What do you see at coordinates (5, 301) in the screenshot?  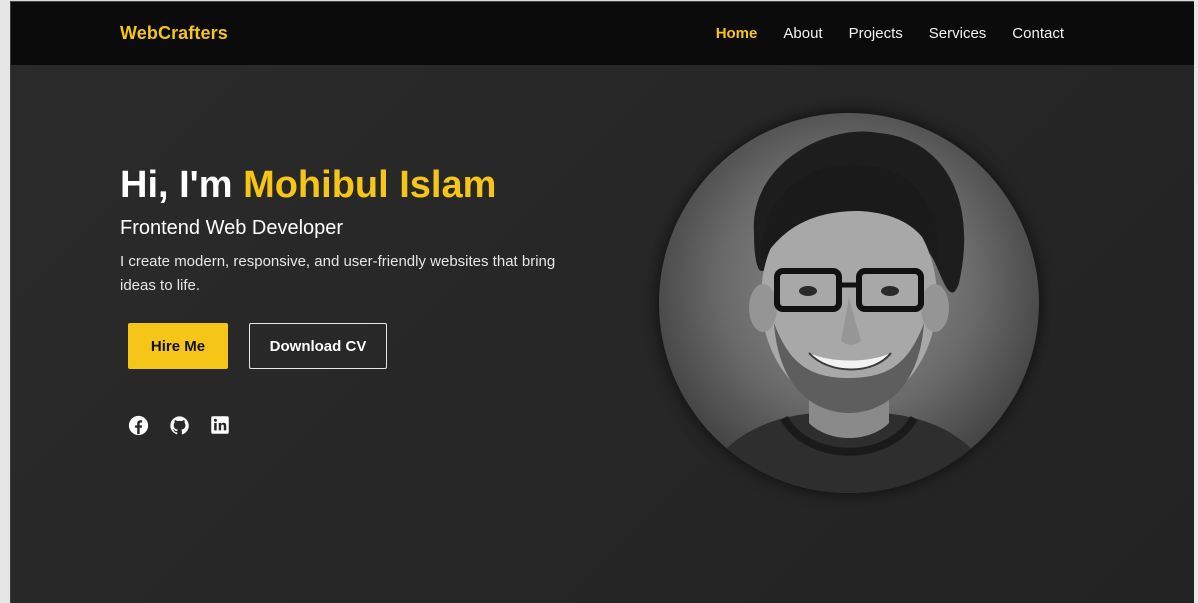 I see `left-gutter` at bounding box center [5, 301].